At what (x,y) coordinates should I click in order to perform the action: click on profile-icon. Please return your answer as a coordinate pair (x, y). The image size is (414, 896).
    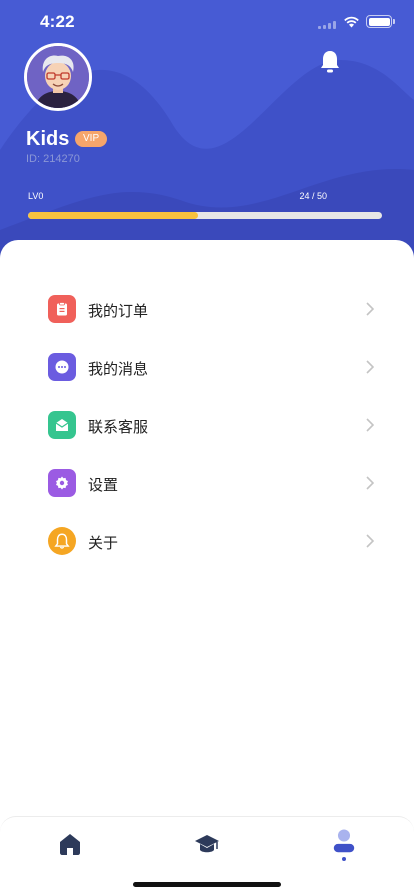
    Looking at the image, I should click on (344, 842).